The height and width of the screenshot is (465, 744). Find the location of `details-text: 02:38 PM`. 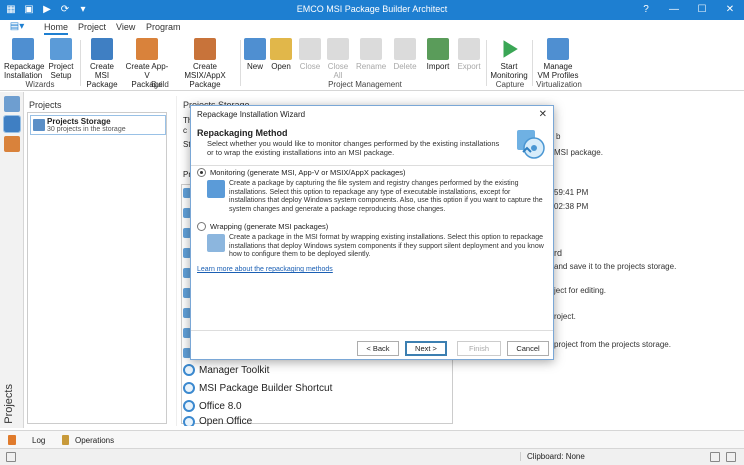

details-text: 02:38 PM is located at coordinates (571, 206).